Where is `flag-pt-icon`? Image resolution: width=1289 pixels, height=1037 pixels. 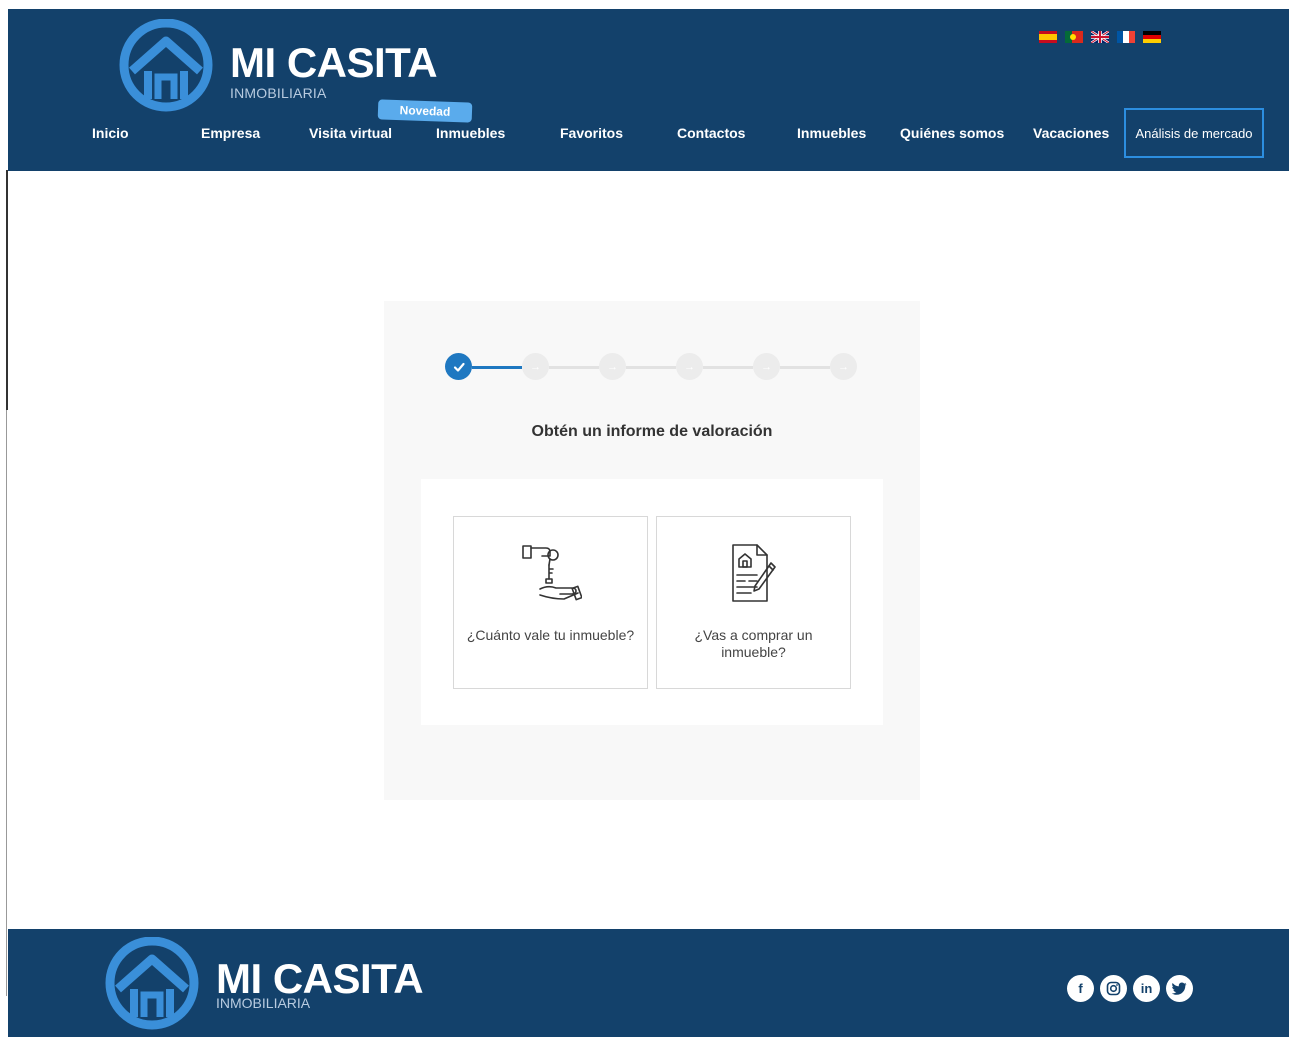 flag-pt-icon is located at coordinates (1074, 37).